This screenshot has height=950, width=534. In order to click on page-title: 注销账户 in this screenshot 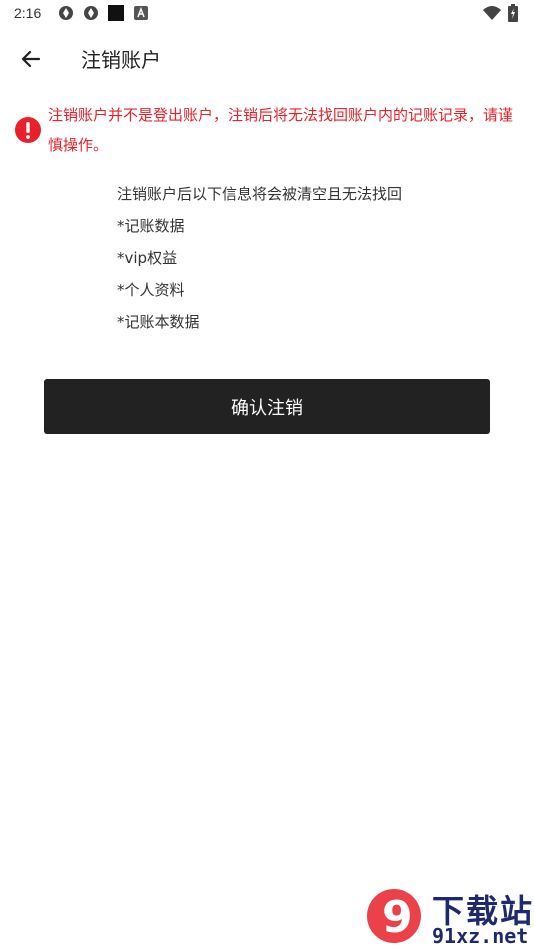, I will do `click(121, 60)`.